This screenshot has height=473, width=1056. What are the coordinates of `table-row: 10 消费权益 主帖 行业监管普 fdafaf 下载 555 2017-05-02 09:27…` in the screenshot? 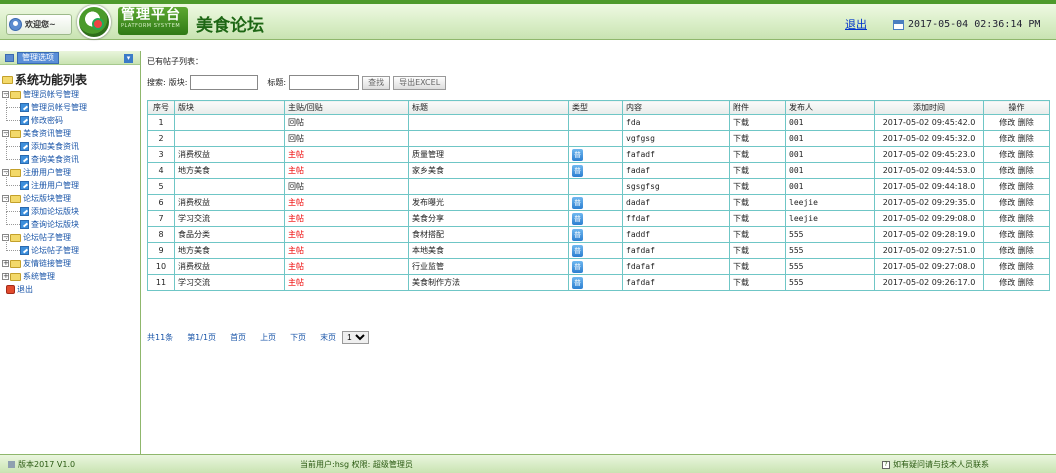 It's located at (598, 266).